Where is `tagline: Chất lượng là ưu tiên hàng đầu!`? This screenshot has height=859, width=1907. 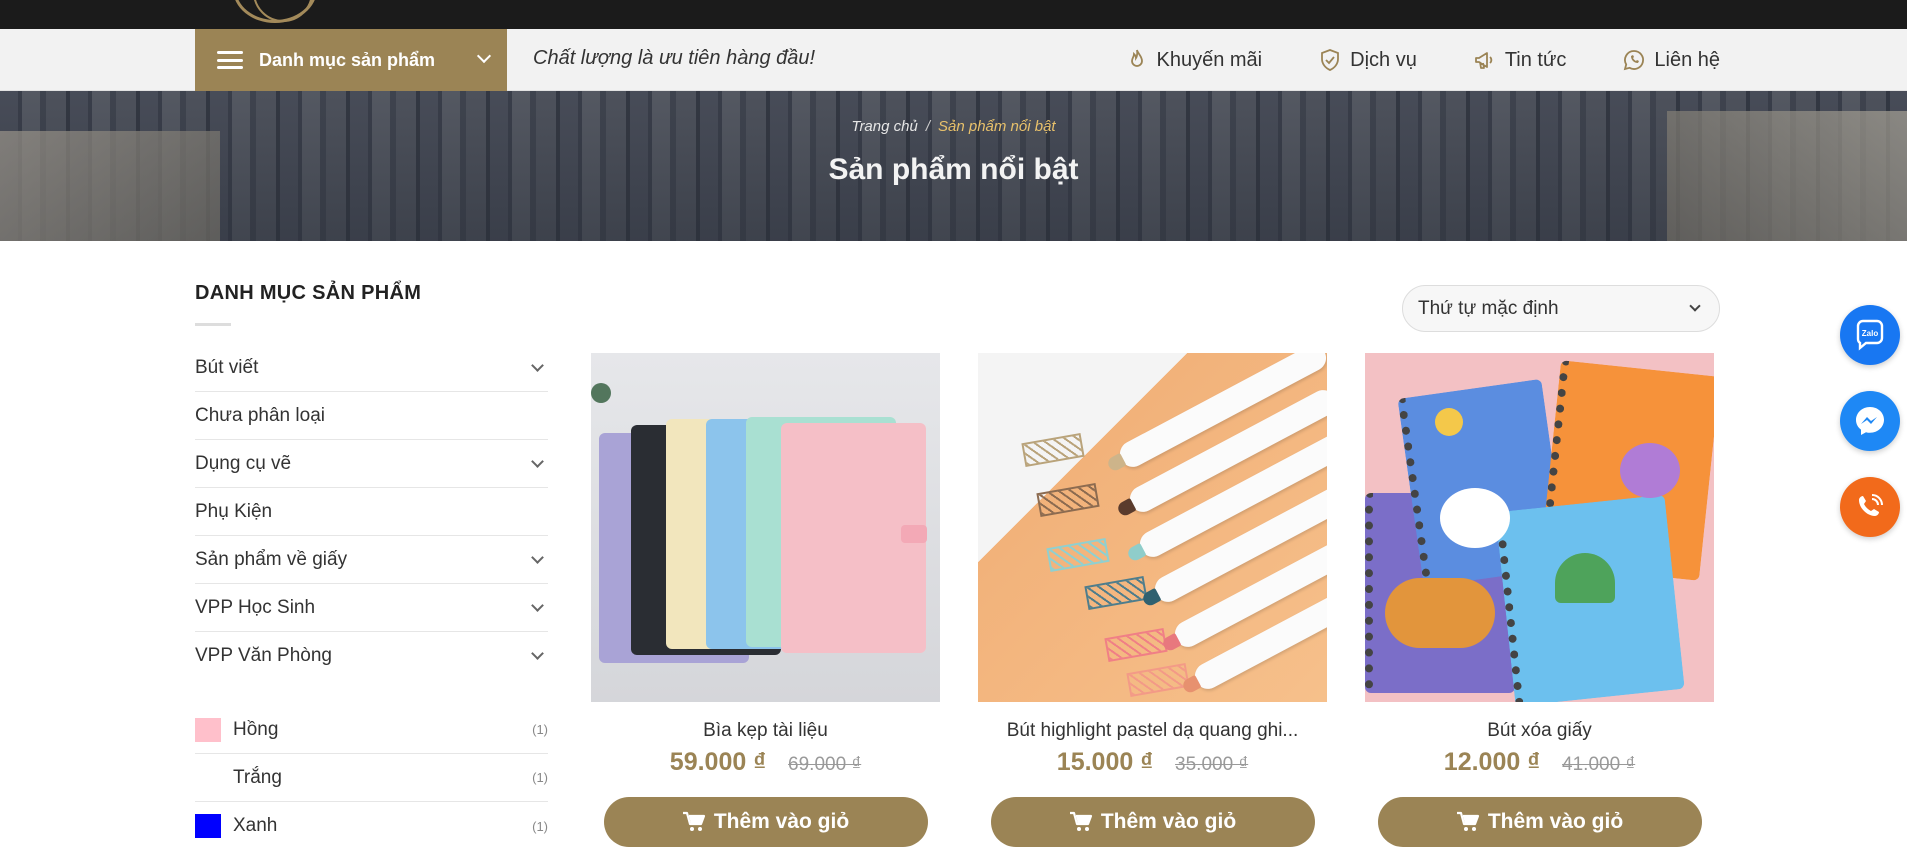 tagline: Chất lượng là ưu tiên hàng đầu! is located at coordinates (674, 58).